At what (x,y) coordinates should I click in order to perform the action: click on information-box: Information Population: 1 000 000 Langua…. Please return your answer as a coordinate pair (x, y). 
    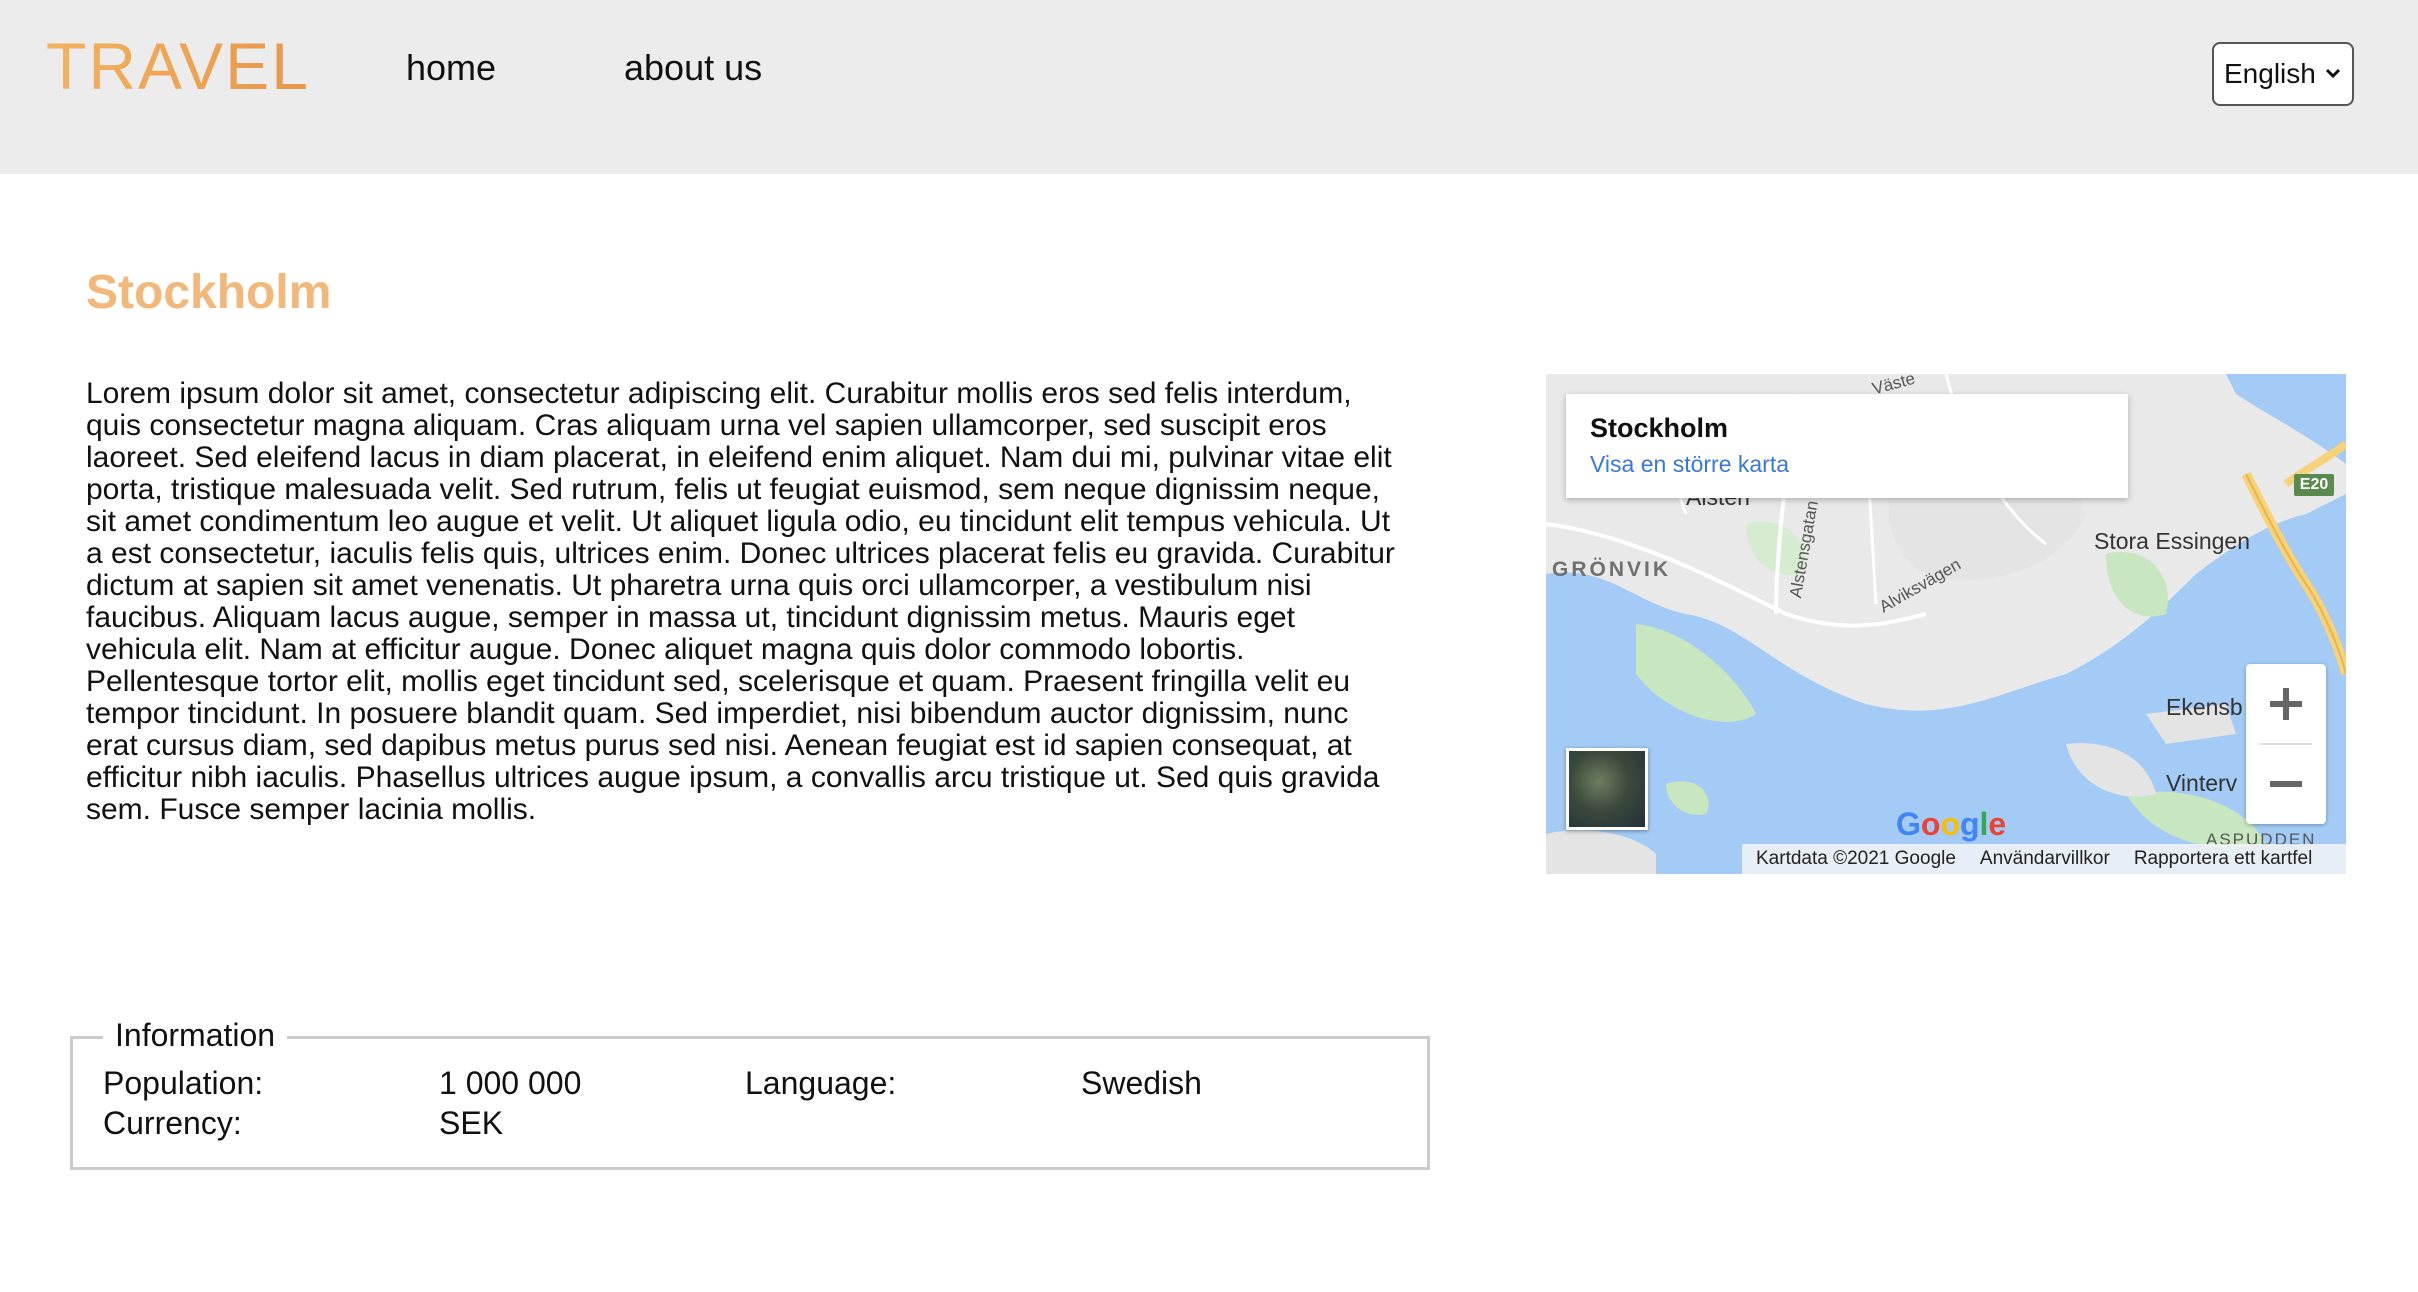
    Looking at the image, I should click on (750, 1093).